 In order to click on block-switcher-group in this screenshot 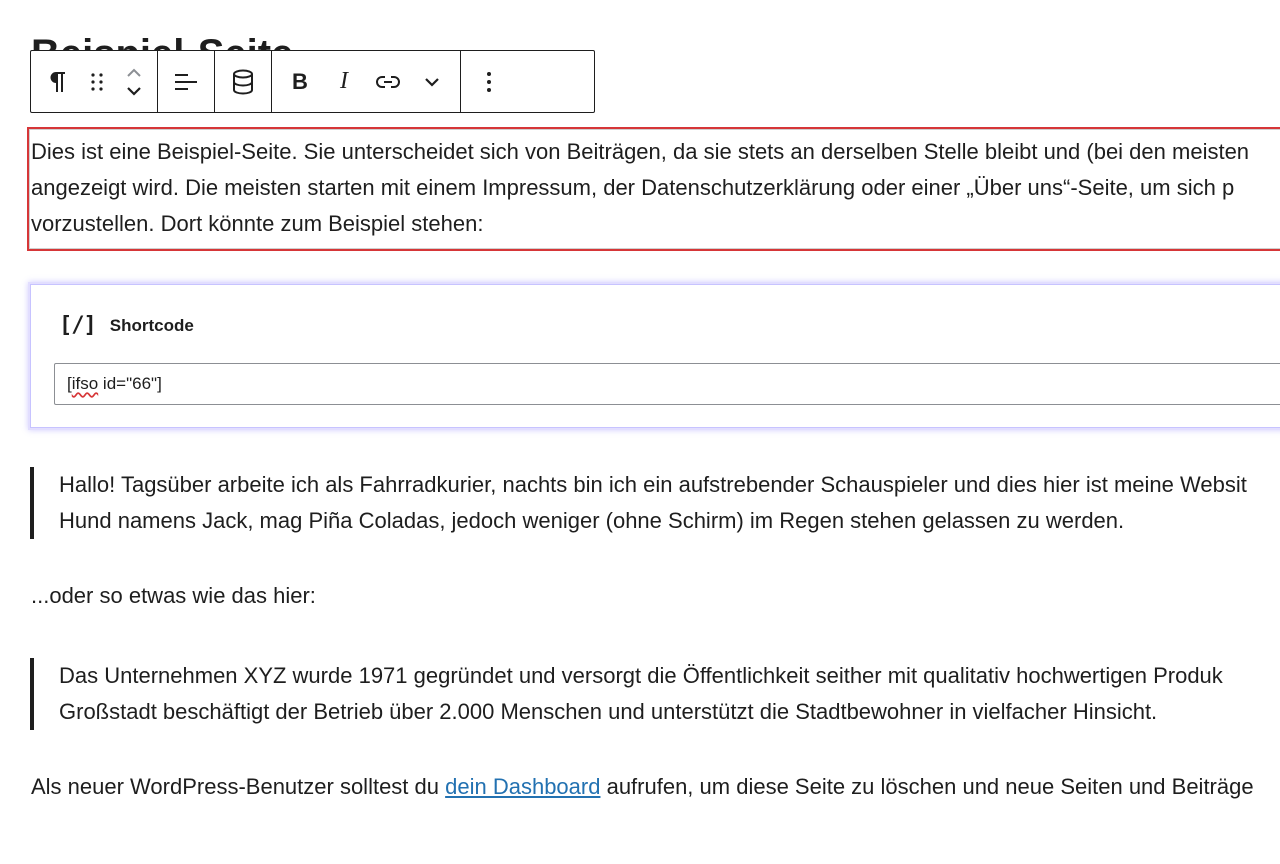, I will do `click(94, 81)`.